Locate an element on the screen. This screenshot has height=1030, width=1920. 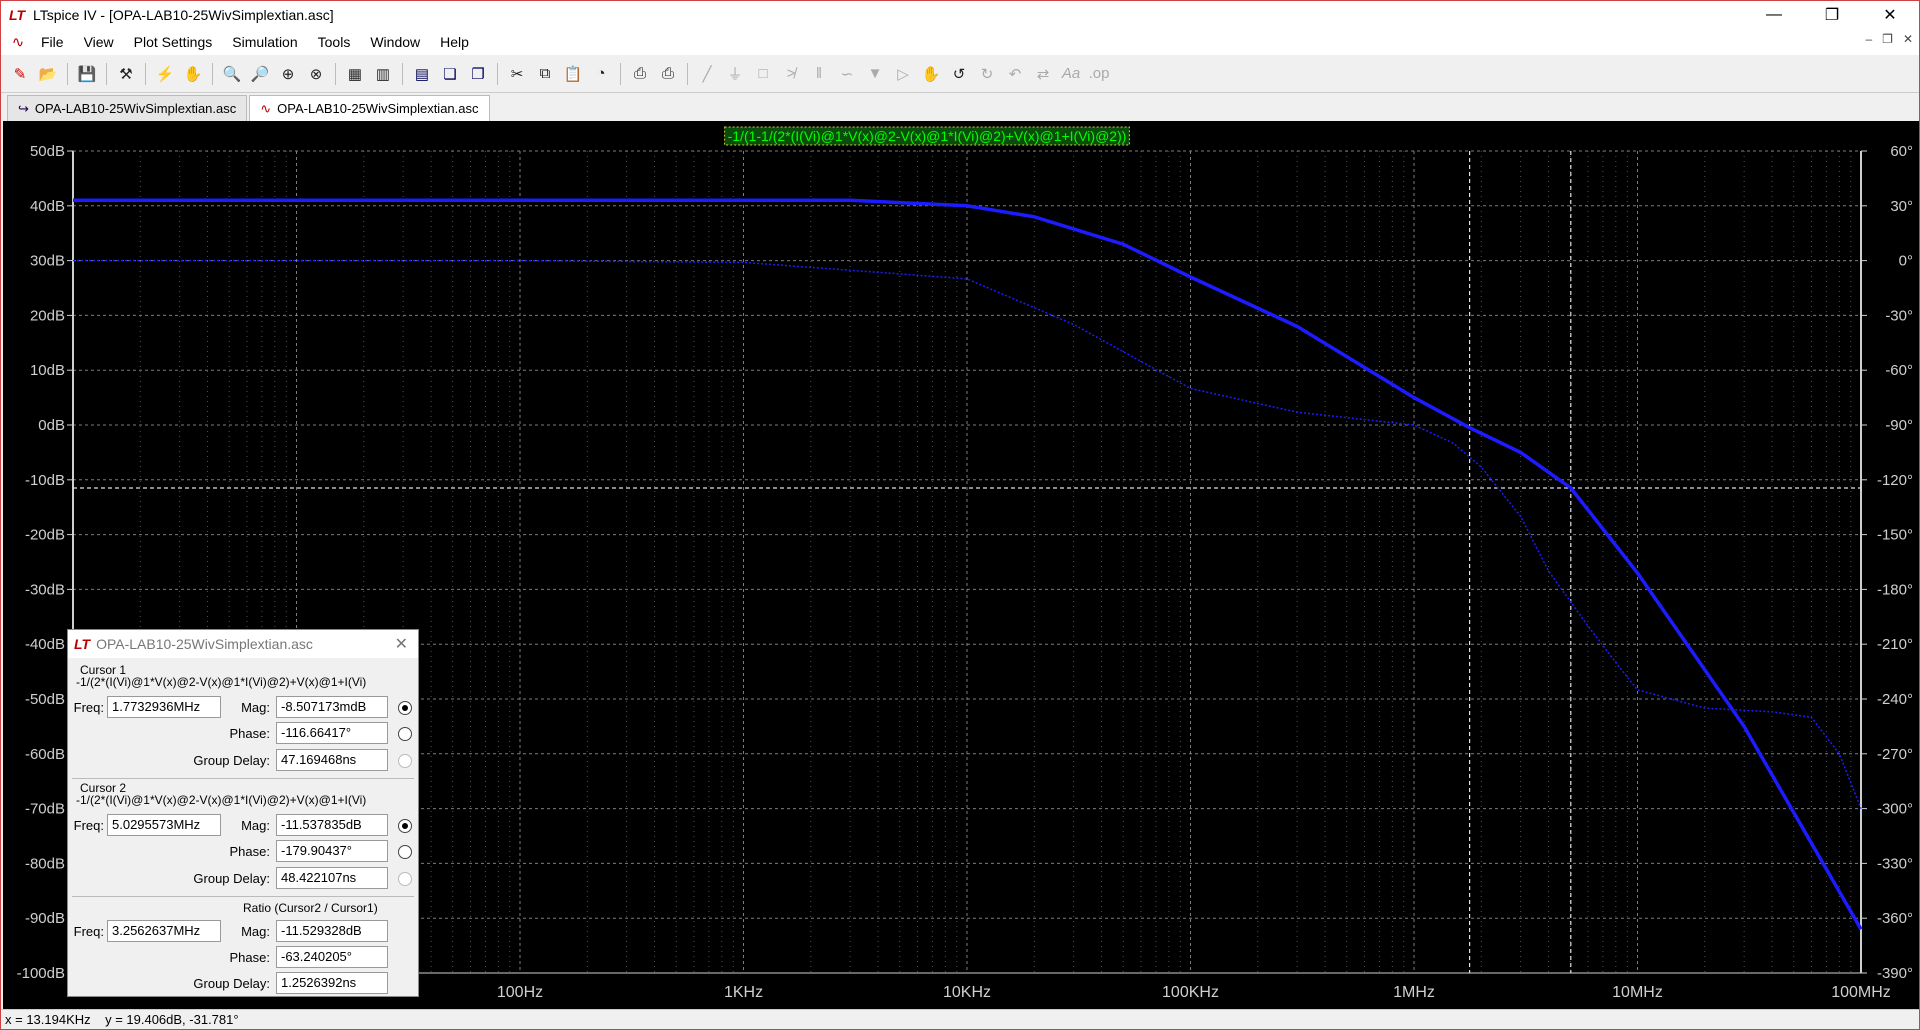
tile-horizontal-icon: ▤ is located at coordinates (422, 74).